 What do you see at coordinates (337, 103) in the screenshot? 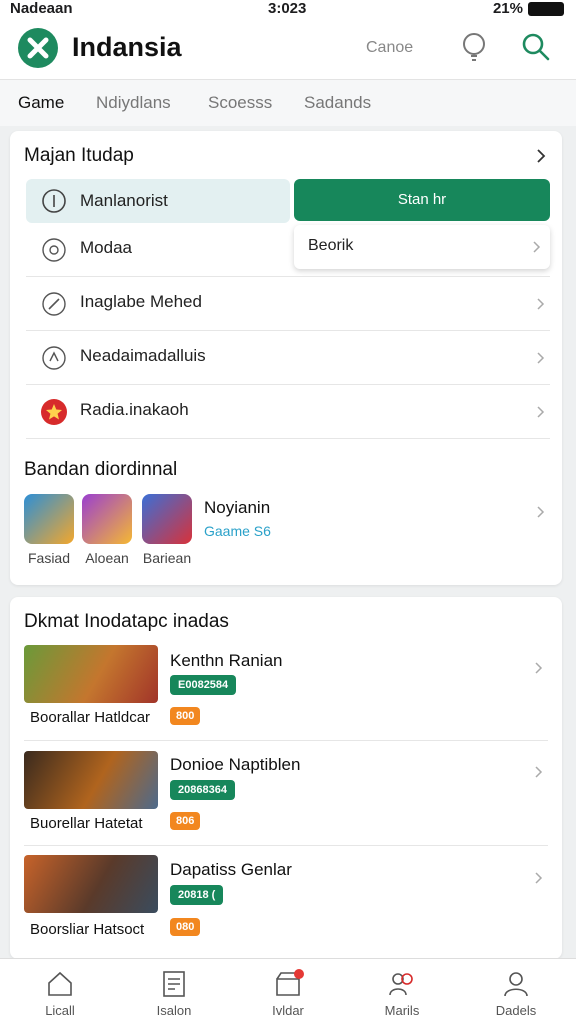
I see `tab-sadands: Sadands` at bounding box center [337, 103].